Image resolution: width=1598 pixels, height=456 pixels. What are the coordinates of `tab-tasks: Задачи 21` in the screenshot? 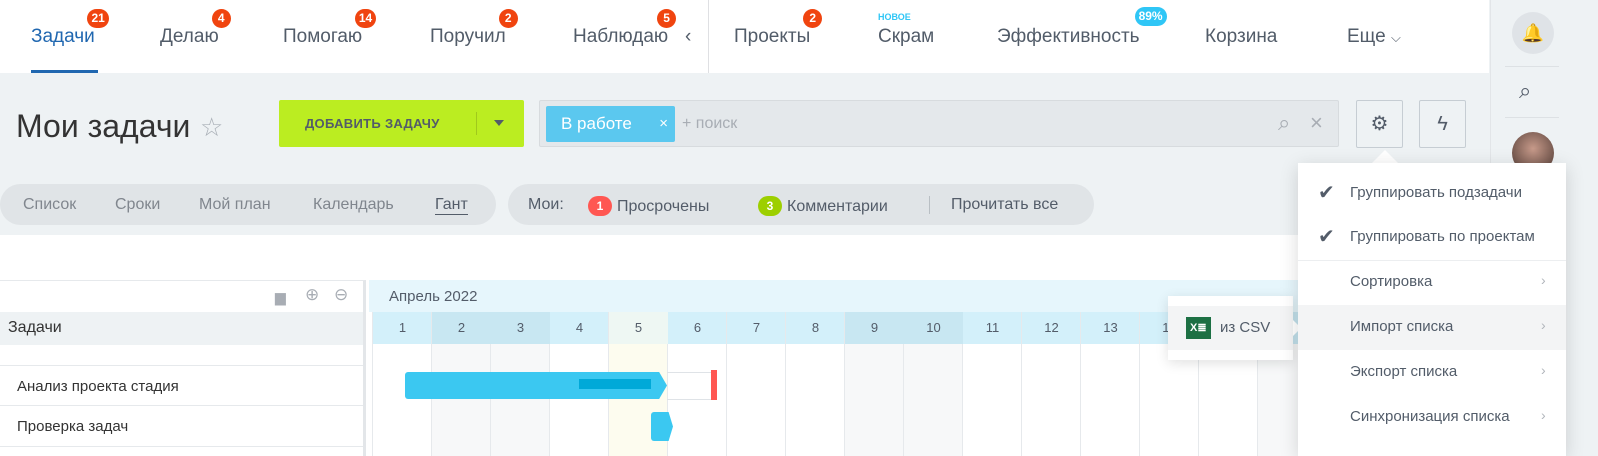 It's located at (70, 28).